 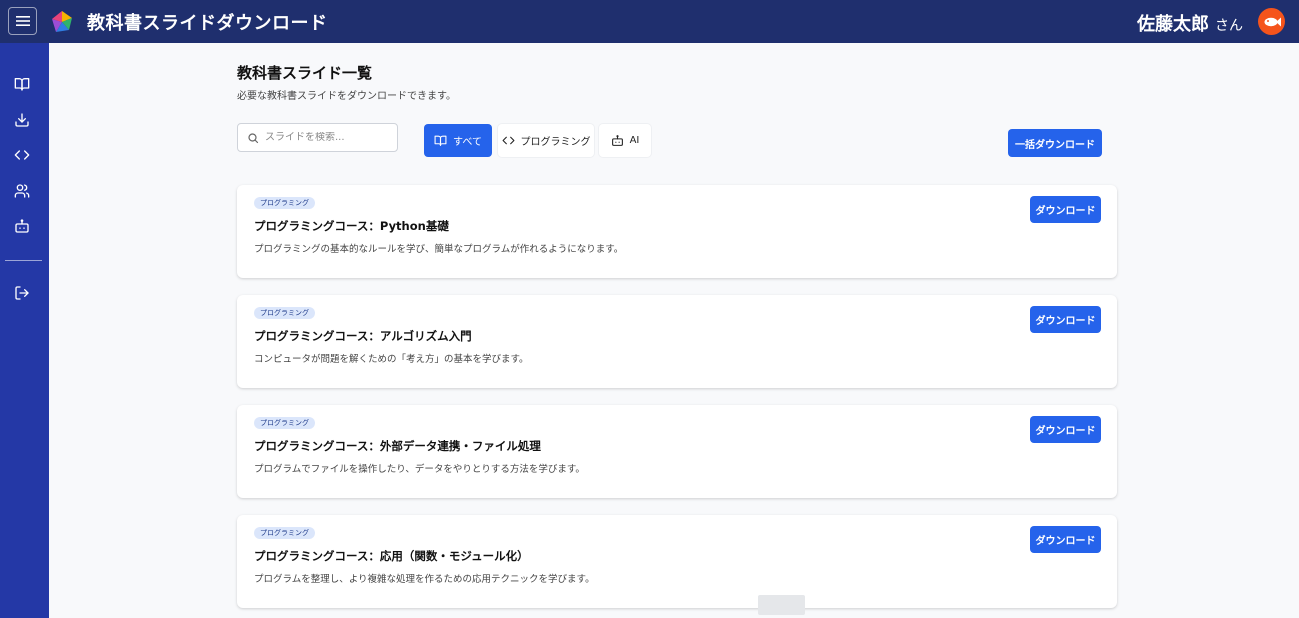 I want to click on user-name: 佐藤太郎, so click(x=1173, y=24).